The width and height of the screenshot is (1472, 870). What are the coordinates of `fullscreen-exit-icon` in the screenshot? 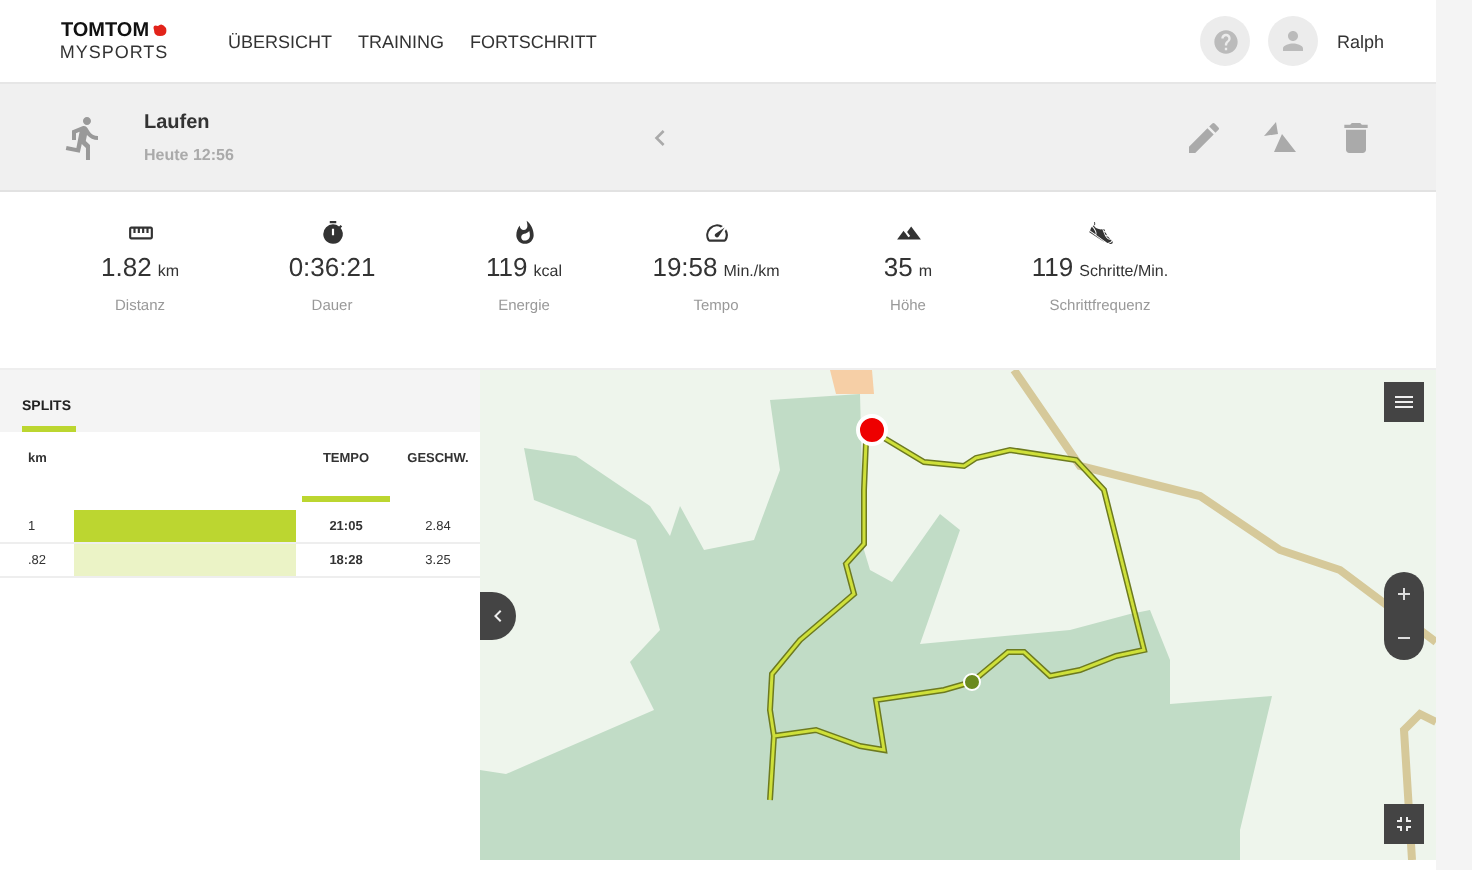 It's located at (1404, 824).